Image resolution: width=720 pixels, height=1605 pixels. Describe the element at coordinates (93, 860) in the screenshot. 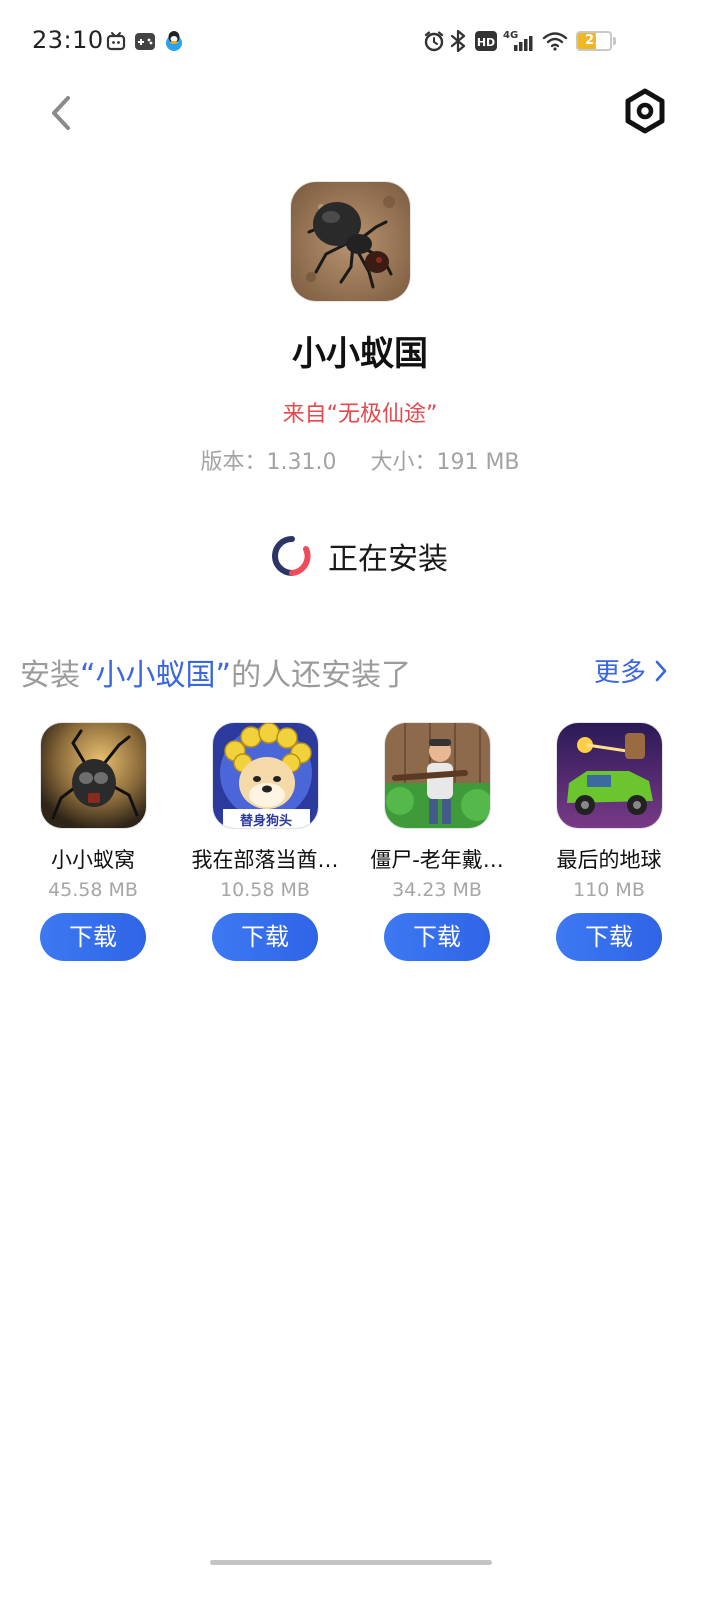

I see `app-card-name: 小小蚁窝` at that location.